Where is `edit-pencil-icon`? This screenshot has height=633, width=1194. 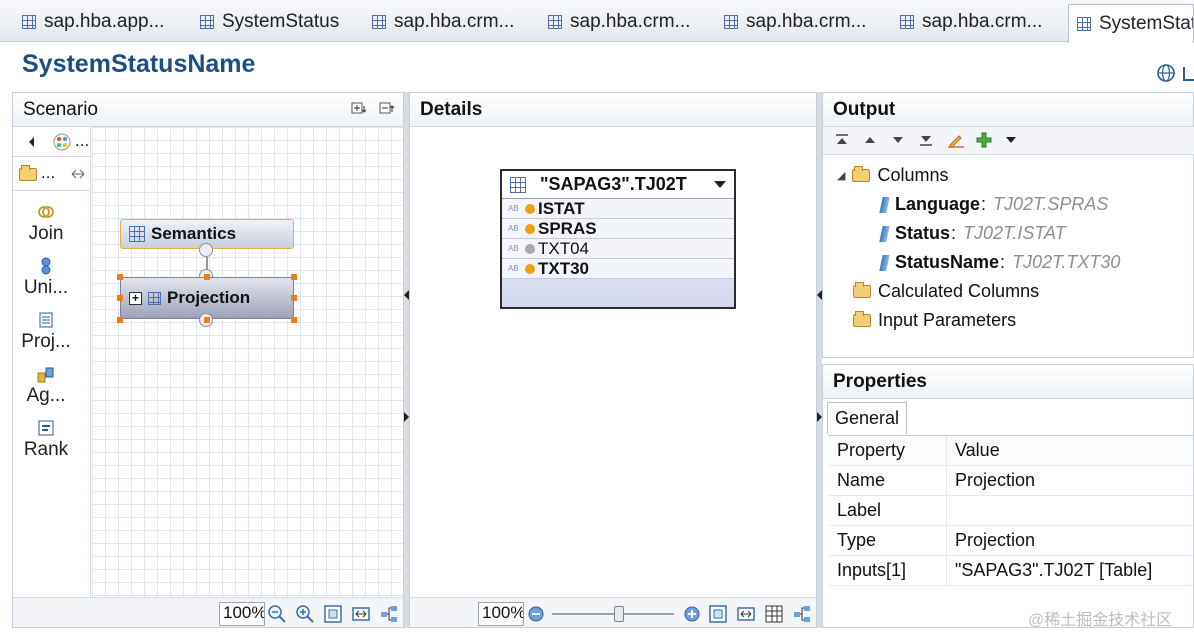 edit-pencil-icon is located at coordinates (956, 140).